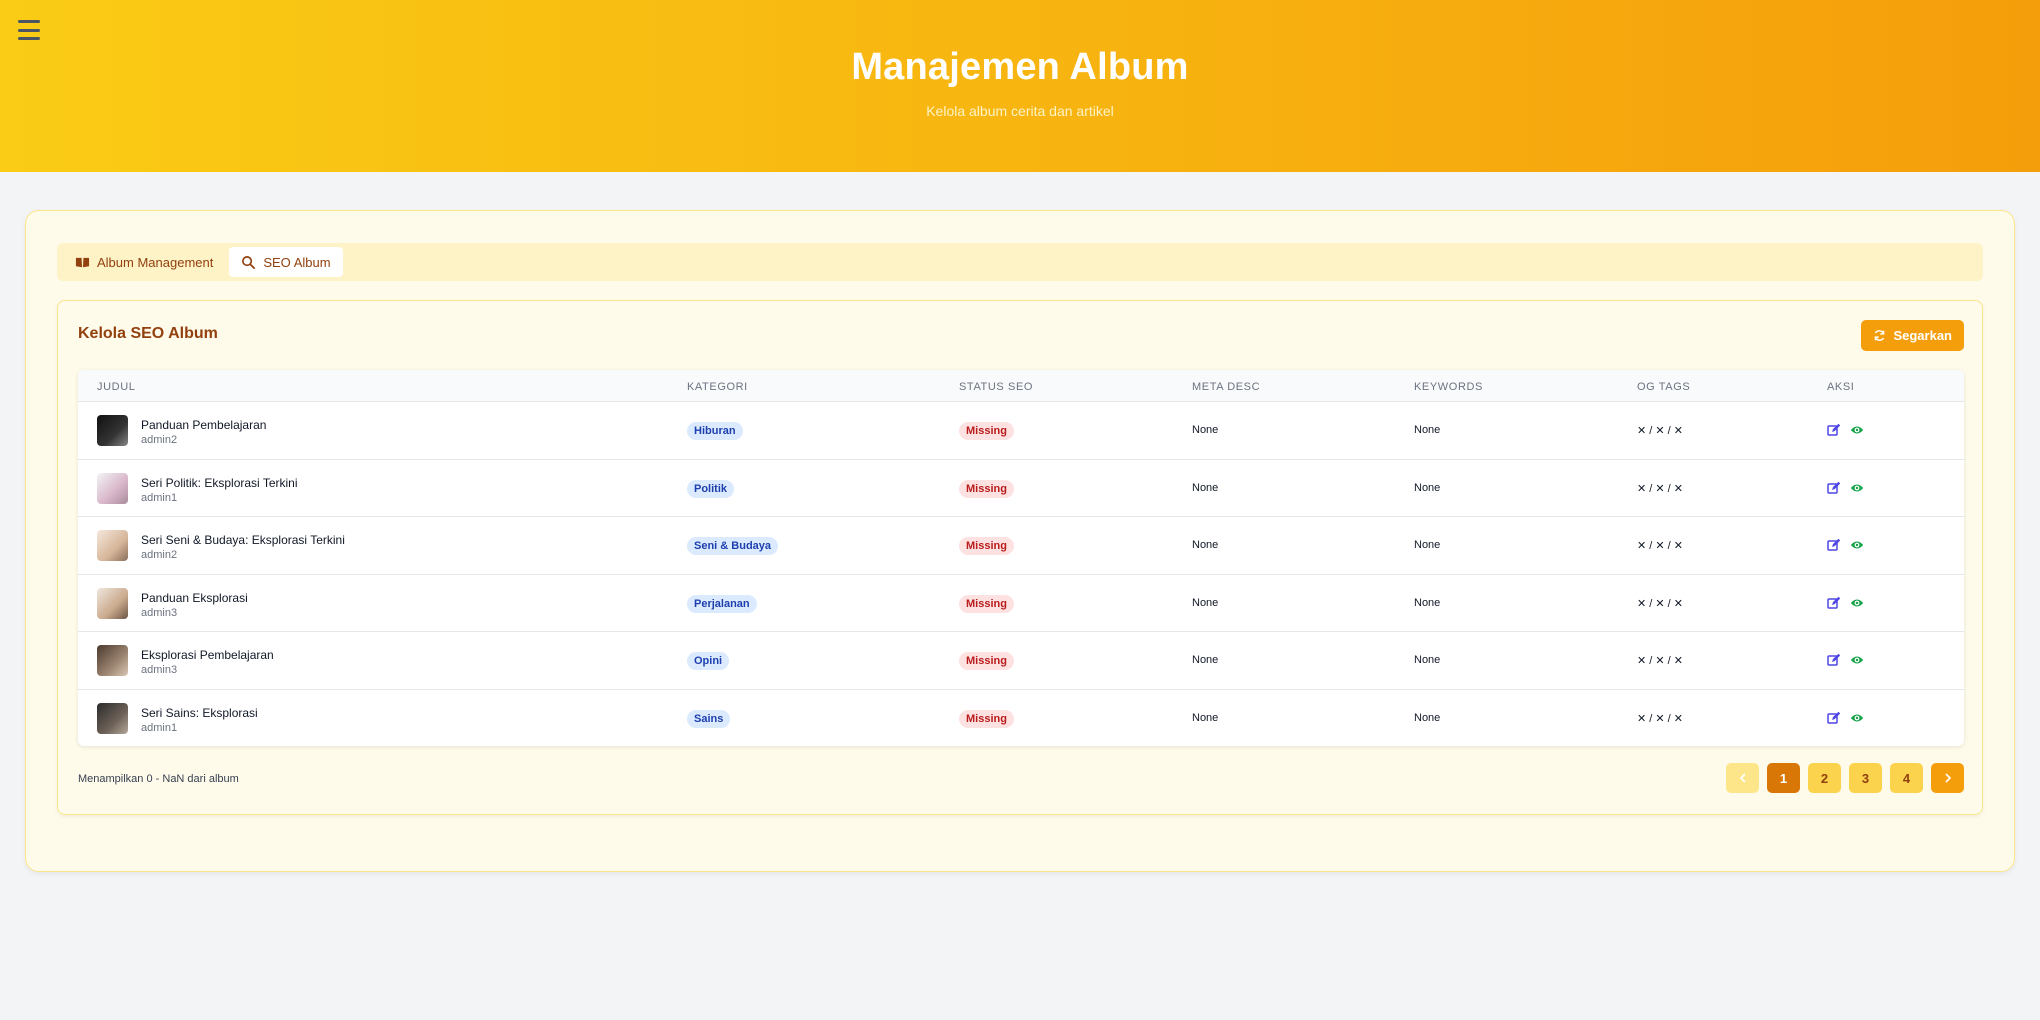  I want to click on tab-label: SEO Album, so click(297, 262).